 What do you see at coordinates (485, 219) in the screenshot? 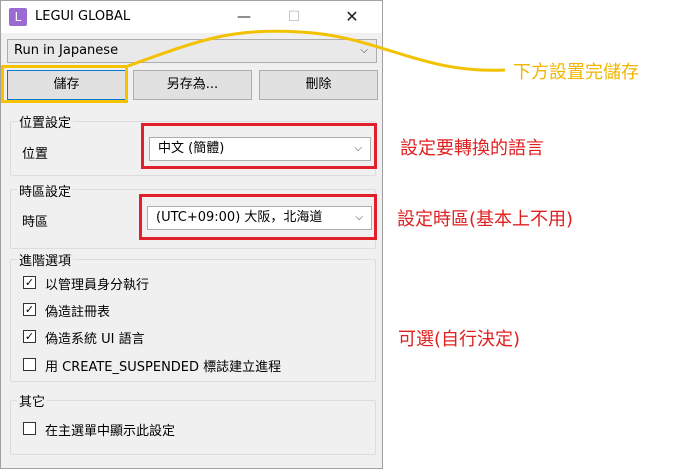
I see `timezone-hint-annotation: 設定時區(基本上不用)` at bounding box center [485, 219].